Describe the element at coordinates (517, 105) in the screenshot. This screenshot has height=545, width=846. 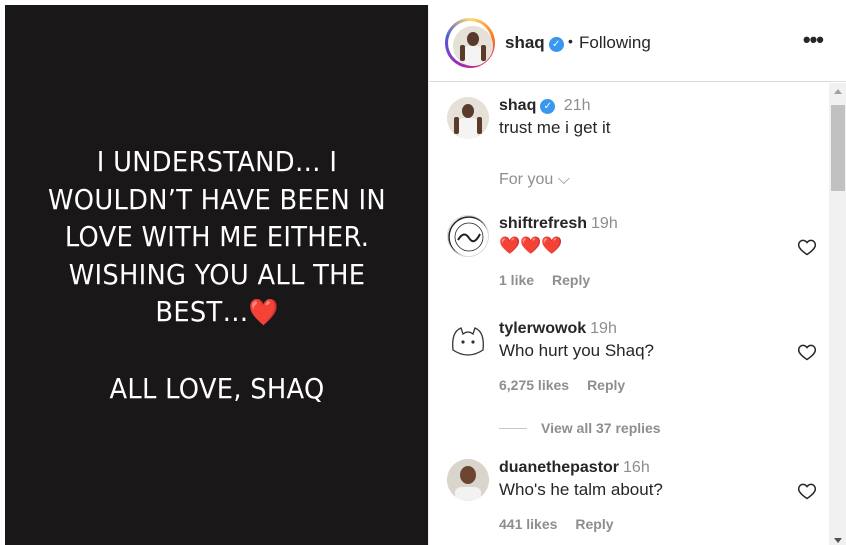
I see `caption-username: shaq` at that location.